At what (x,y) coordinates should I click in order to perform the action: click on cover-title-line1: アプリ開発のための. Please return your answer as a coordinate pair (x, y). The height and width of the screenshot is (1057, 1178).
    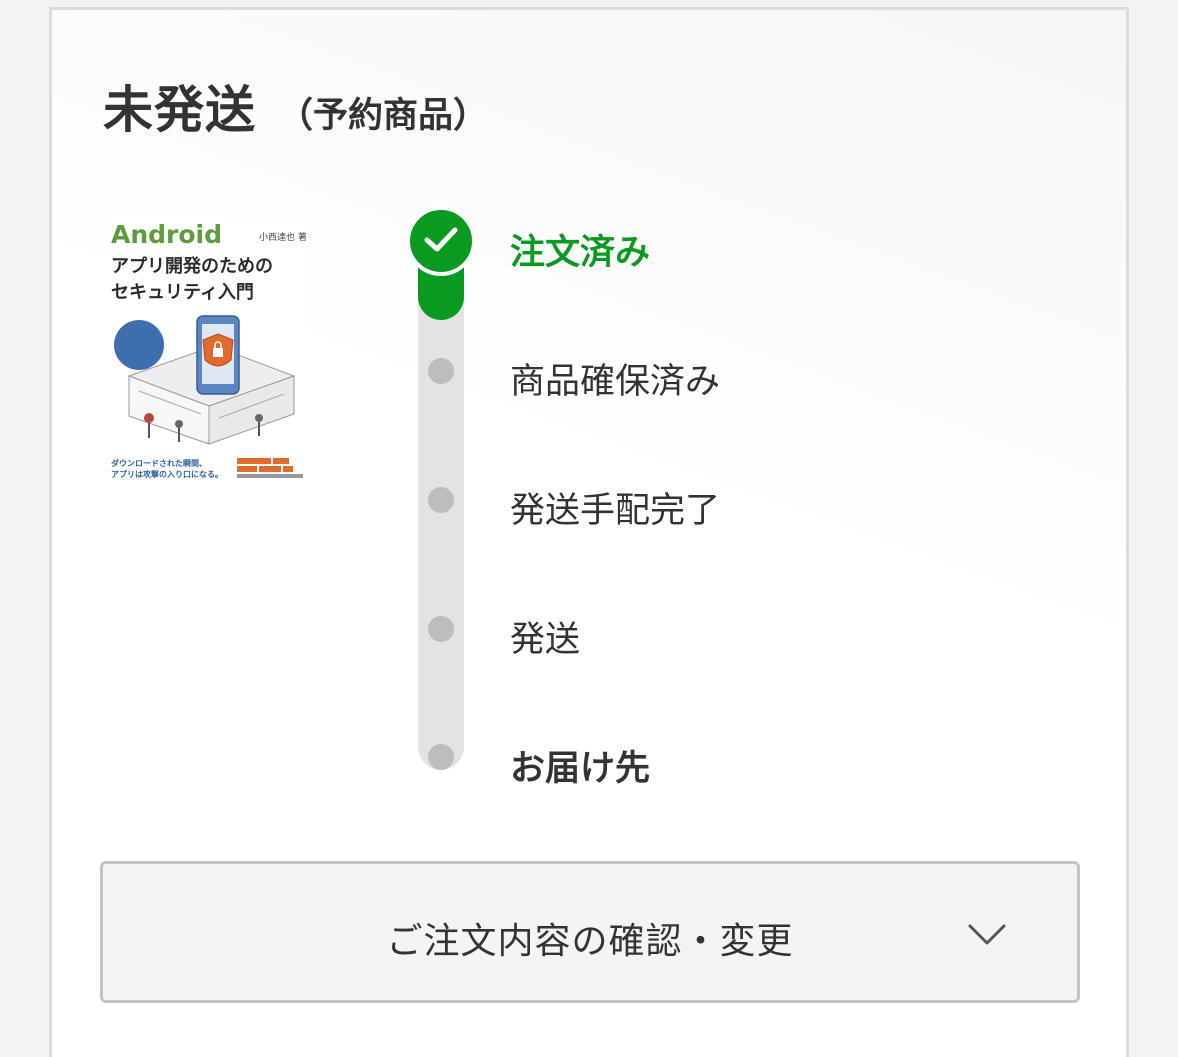
    Looking at the image, I should click on (192, 266).